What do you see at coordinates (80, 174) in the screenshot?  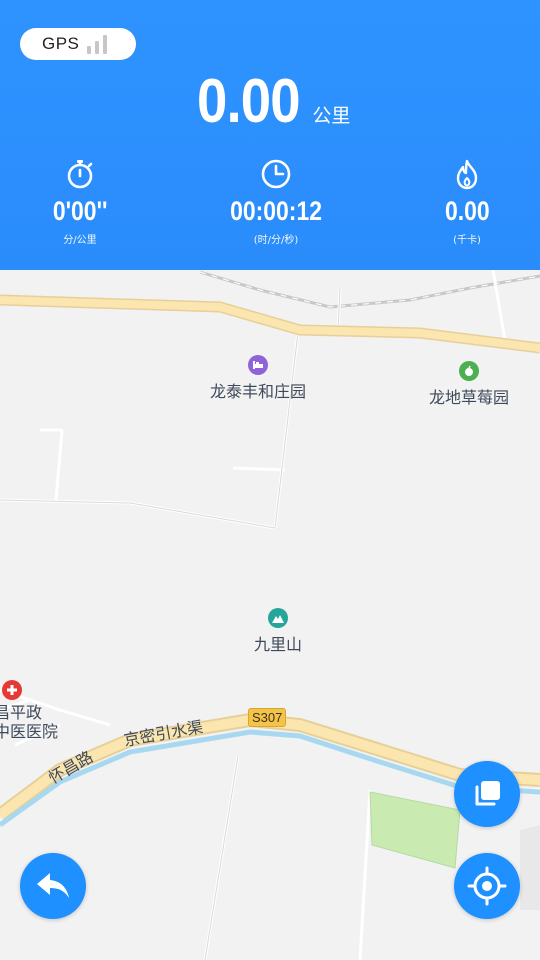 I see `stopwatch-icon` at bounding box center [80, 174].